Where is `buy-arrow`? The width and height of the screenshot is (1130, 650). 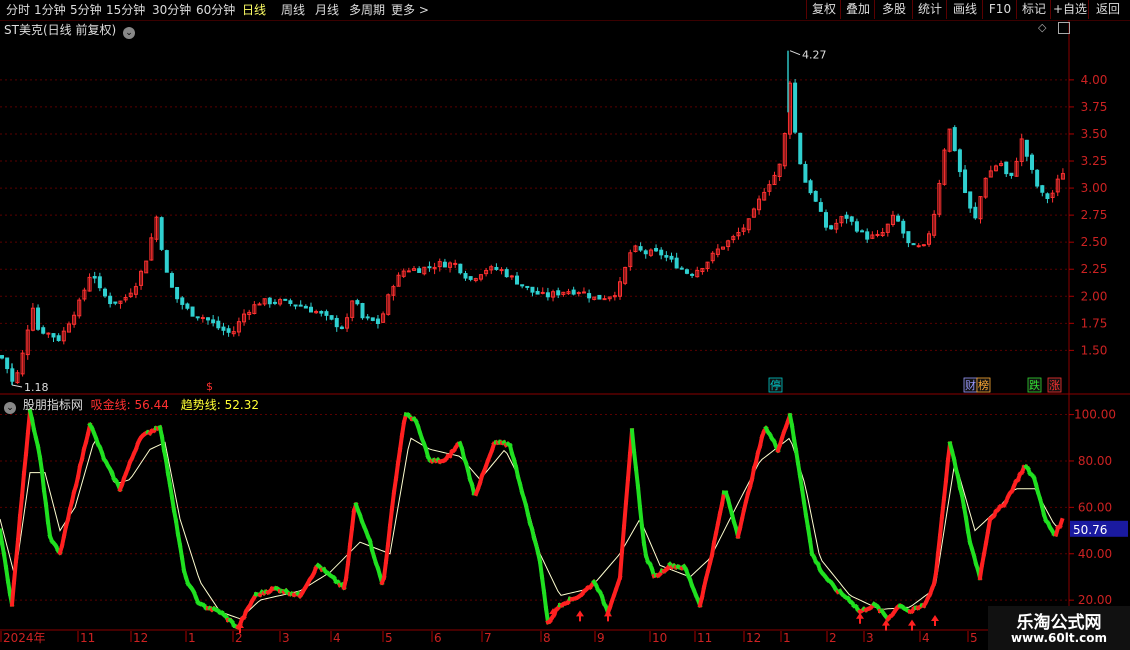
buy-arrow is located at coordinates (912, 625).